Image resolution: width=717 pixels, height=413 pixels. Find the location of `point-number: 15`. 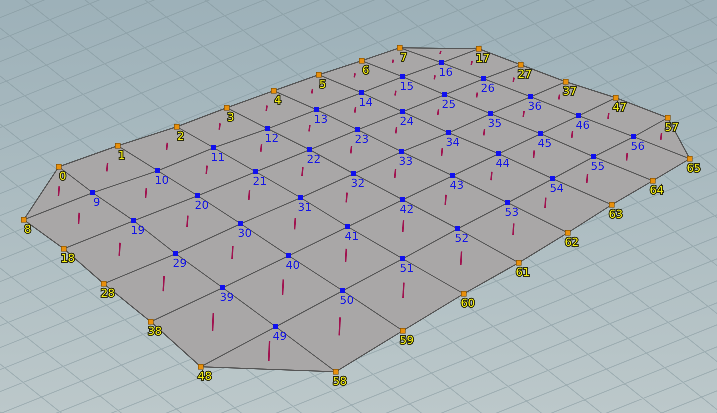

point-number: 15 is located at coordinates (407, 86).